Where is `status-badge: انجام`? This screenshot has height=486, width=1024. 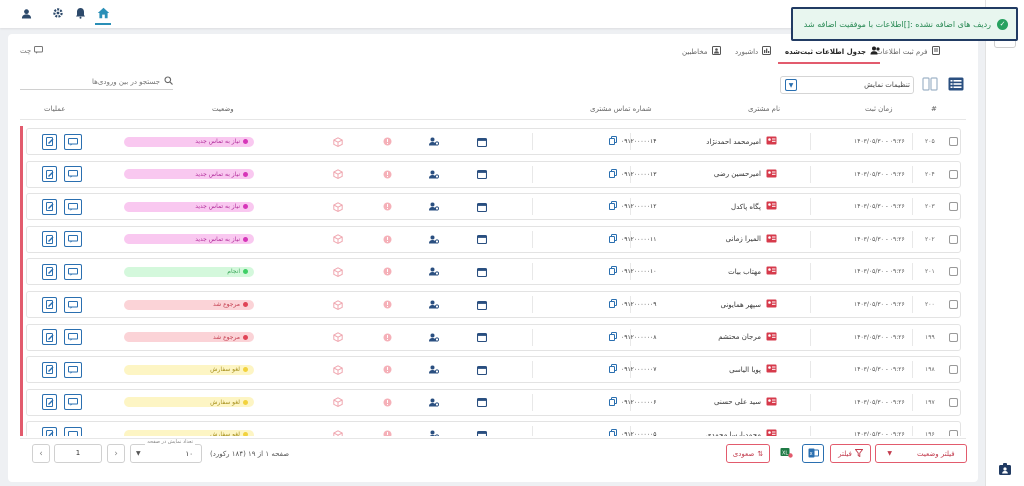
status-badge: انجام is located at coordinates (189, 271).